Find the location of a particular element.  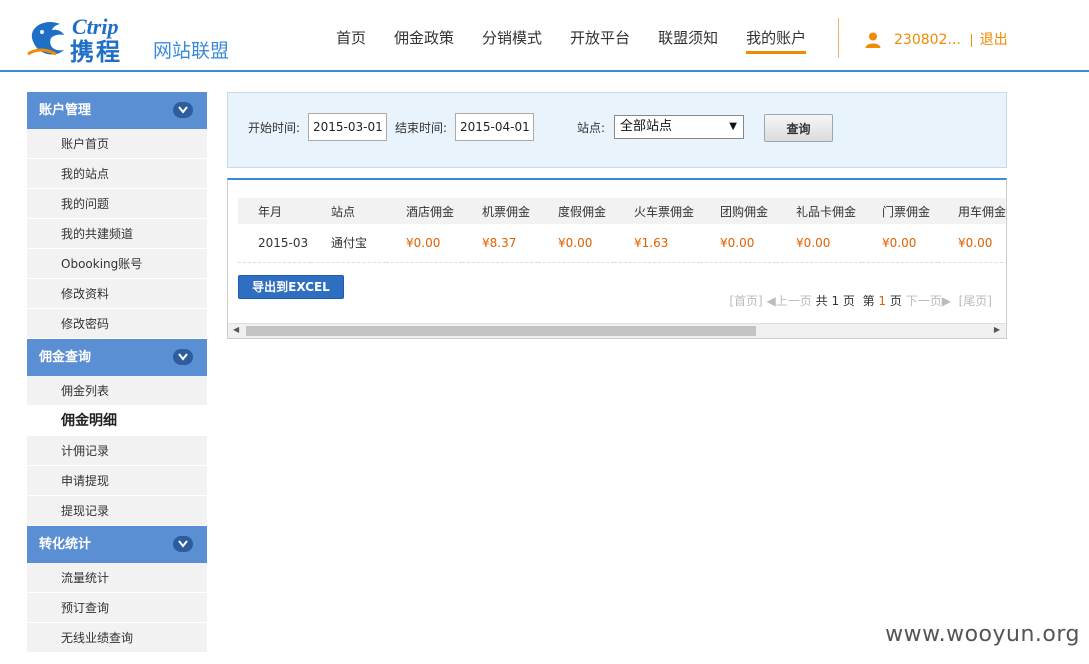

col-header: 用车佣金 is located at coordinates (972, 211).